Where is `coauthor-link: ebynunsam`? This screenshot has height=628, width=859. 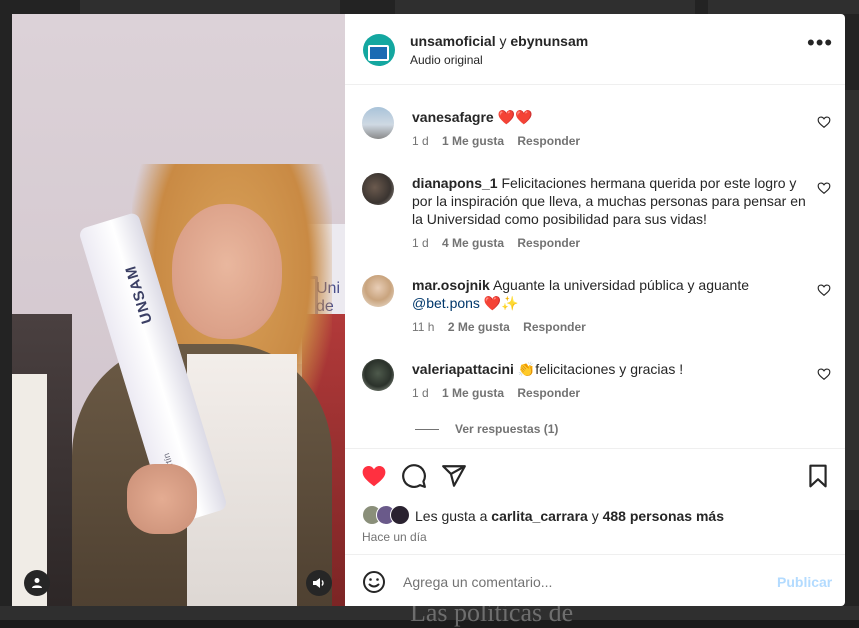 coauthor-link: ebynunsam is located at coordinates (549, 41).